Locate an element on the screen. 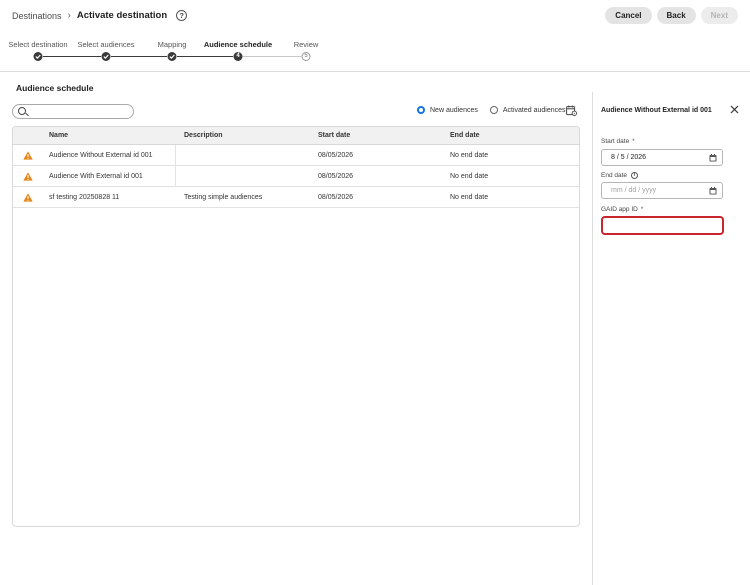 The height and width of the screenshot is (585, 750). radio-new-audiences: New audiences is located at coordinates (447, 110).